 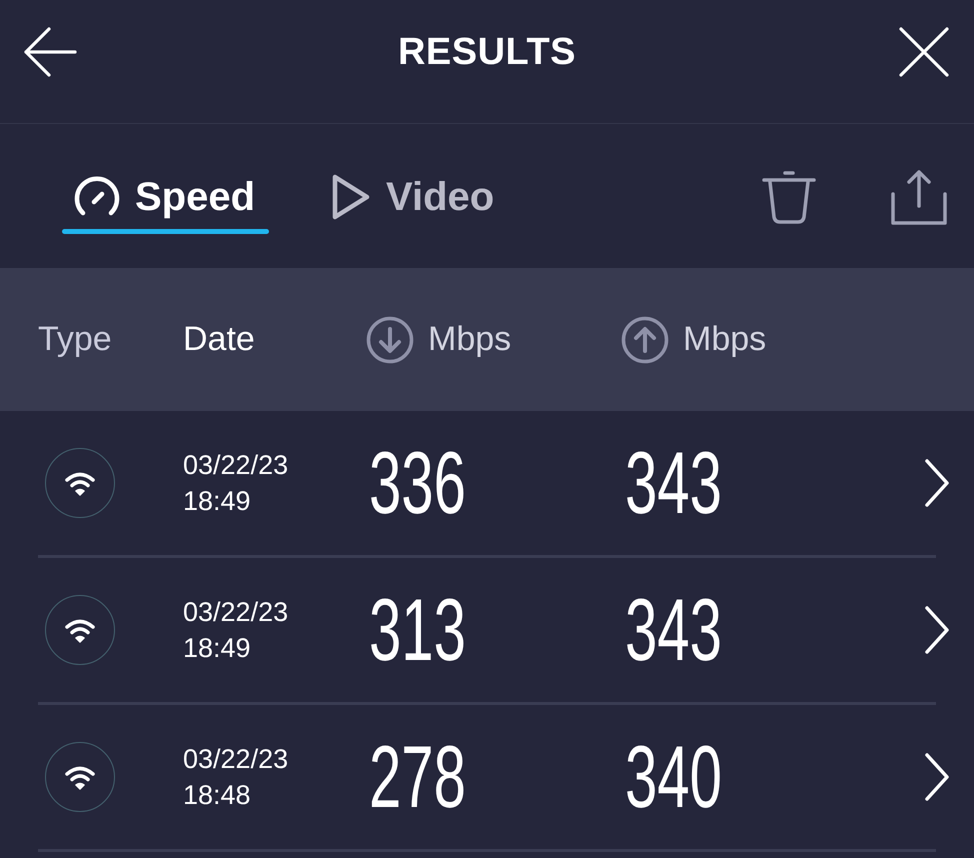 What do you see at coordinates (673, 777) in the screenshot?
I see `upload-speed-value: 340` at bounding box center [673, 777].